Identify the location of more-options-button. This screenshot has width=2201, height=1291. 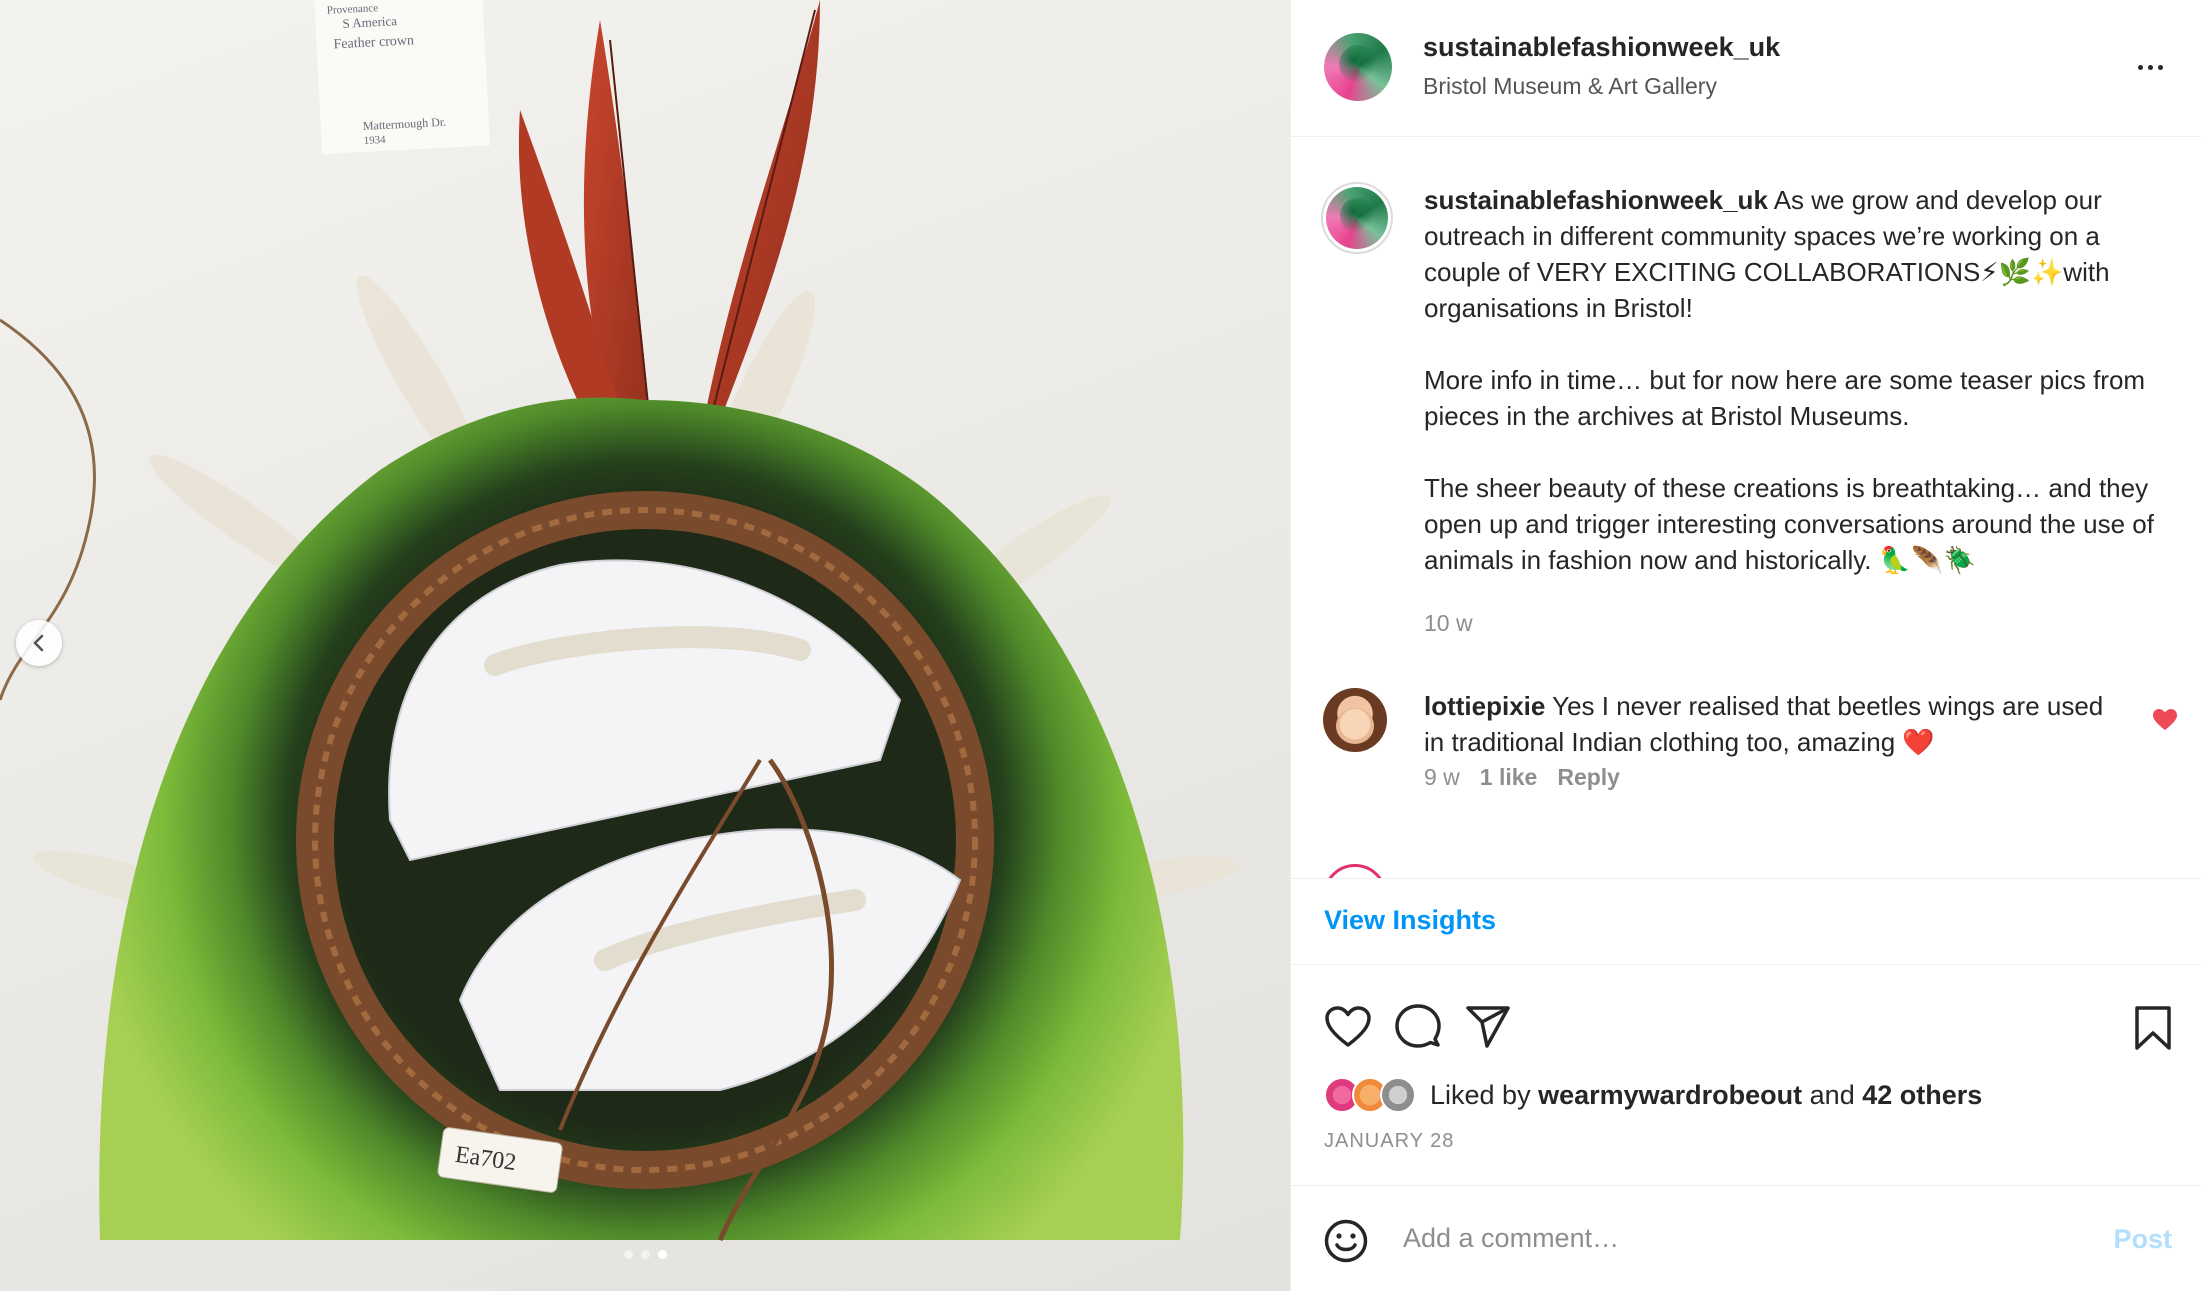
(2150, 67).